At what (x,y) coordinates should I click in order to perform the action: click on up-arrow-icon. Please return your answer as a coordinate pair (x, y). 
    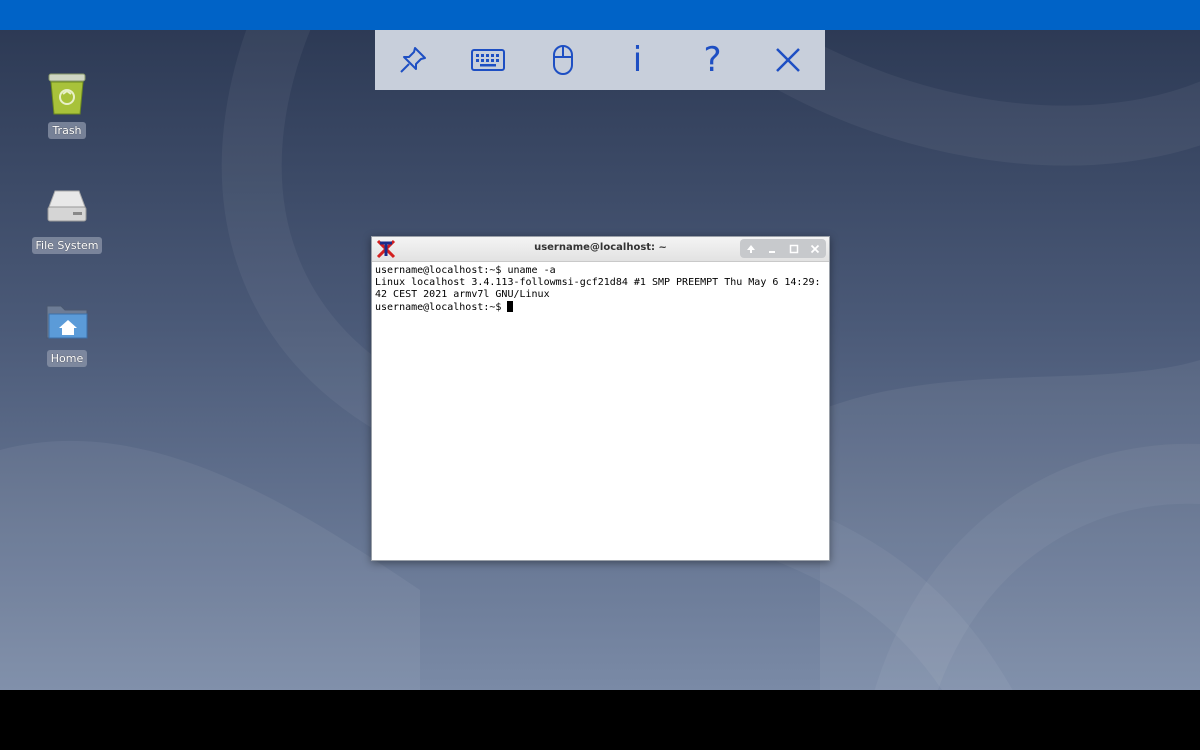
    Looking at the image, I should click on (750, 248).